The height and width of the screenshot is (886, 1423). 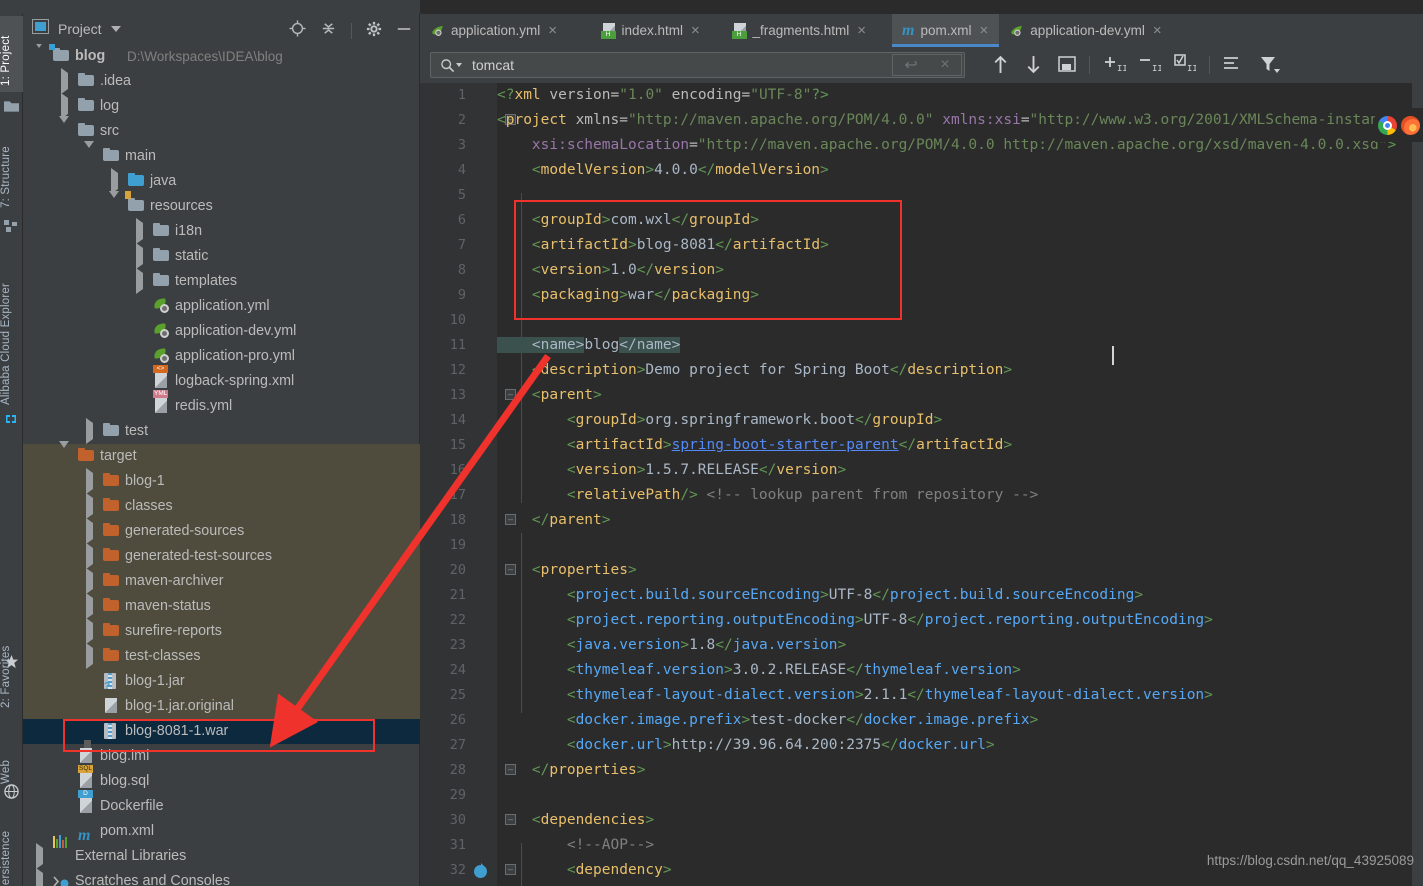 I want to click on code-line: <packaging>war</packaging>, so click(x=628, y=295).